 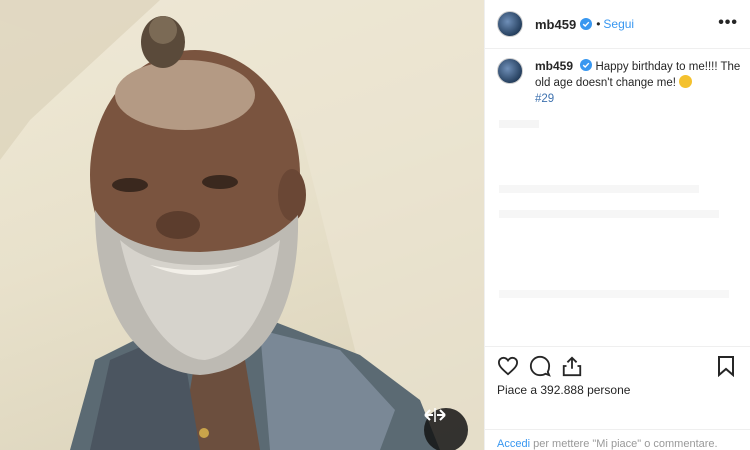 I want to click on bookmark-icon, so click(x=726, y=366).